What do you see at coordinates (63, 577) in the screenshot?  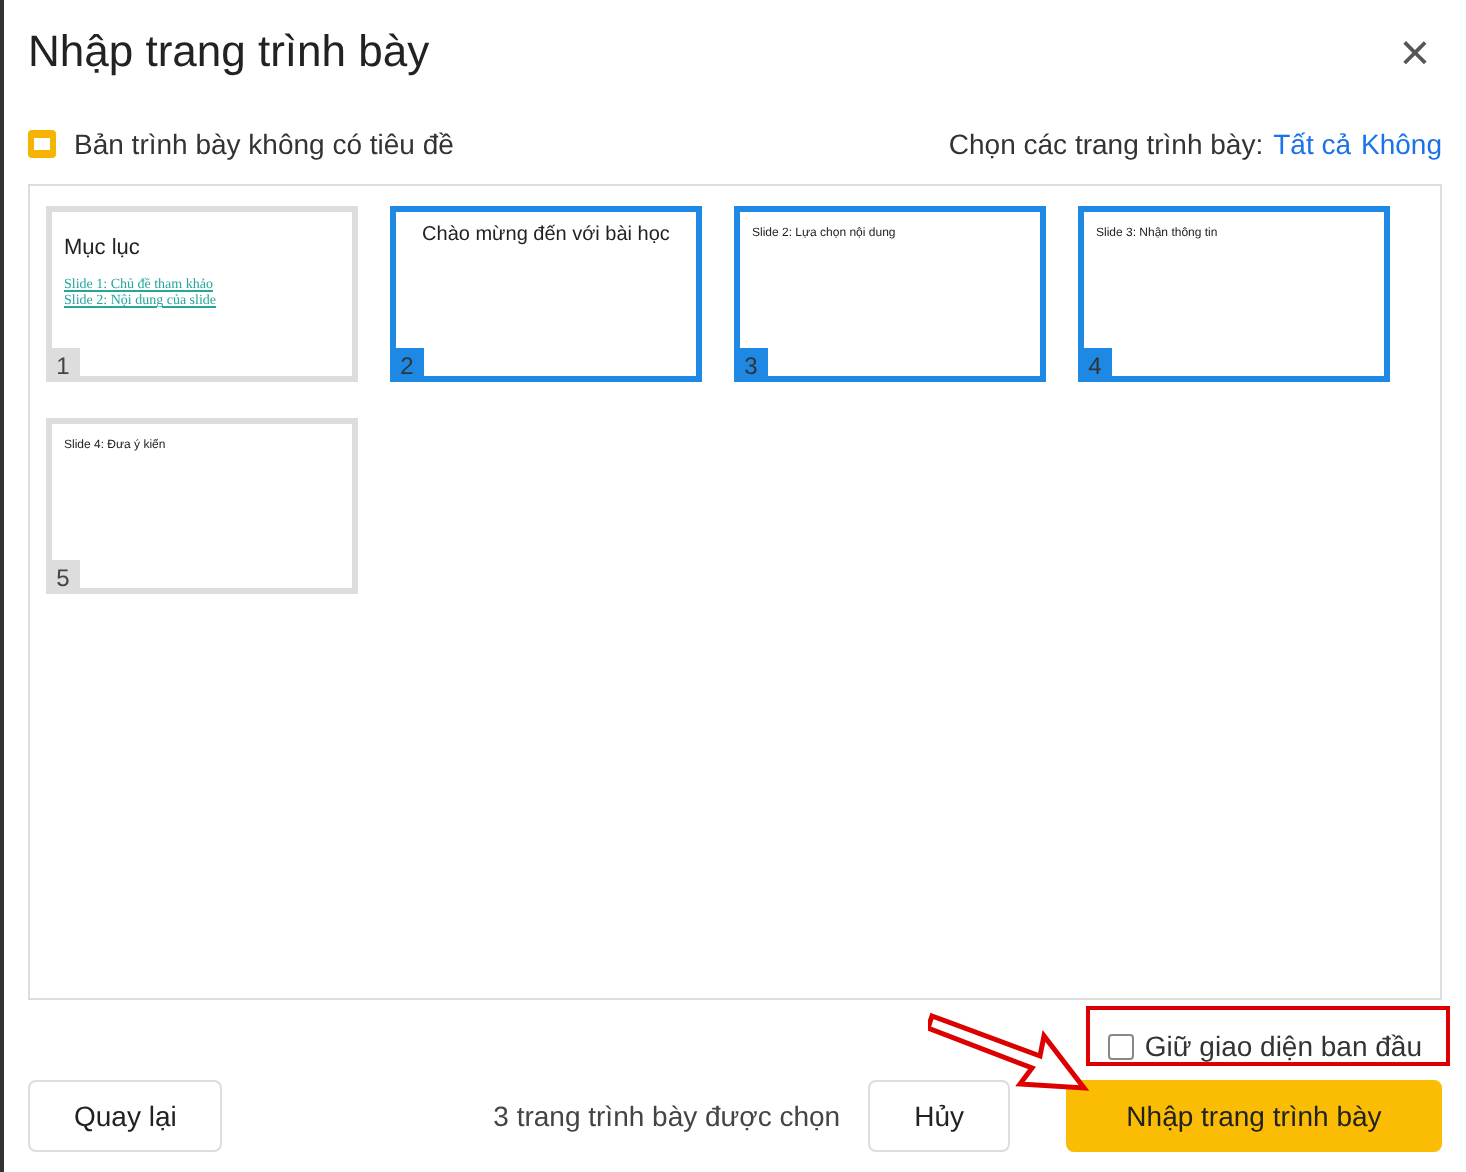 I see `slide-number: 5` at bounding box center [63, 577].